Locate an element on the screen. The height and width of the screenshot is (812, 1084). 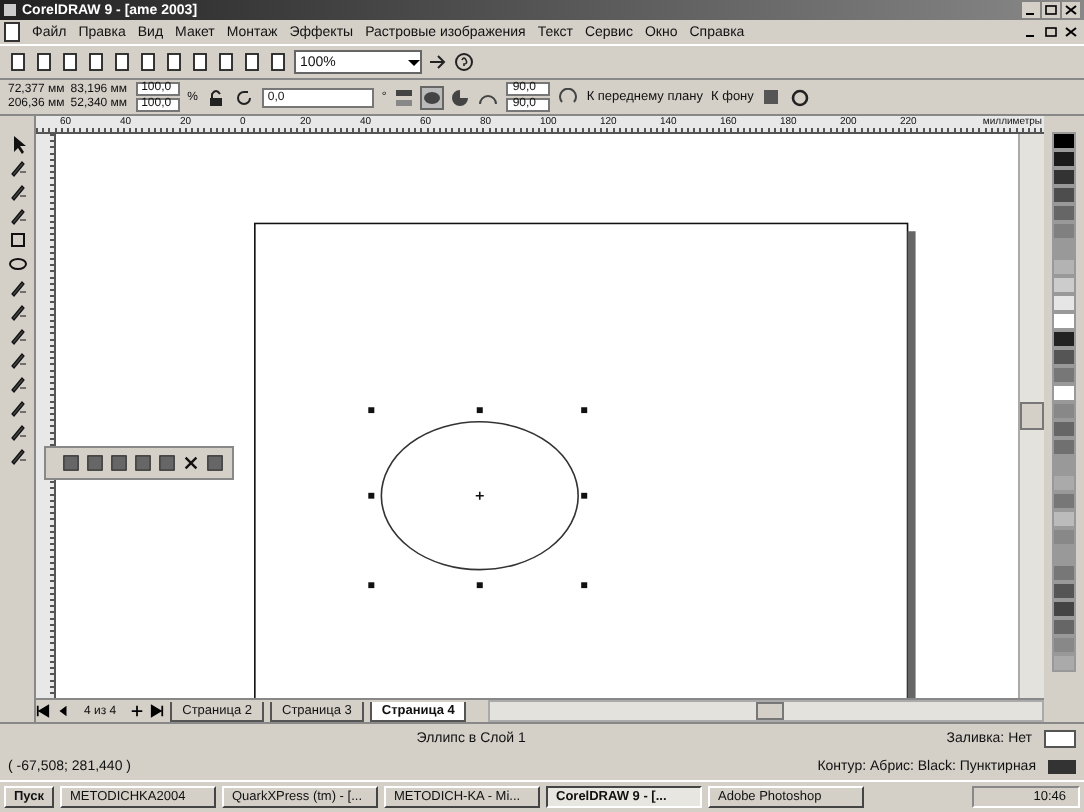
vertical-scrollbar is located at coordinates (1031, 416).